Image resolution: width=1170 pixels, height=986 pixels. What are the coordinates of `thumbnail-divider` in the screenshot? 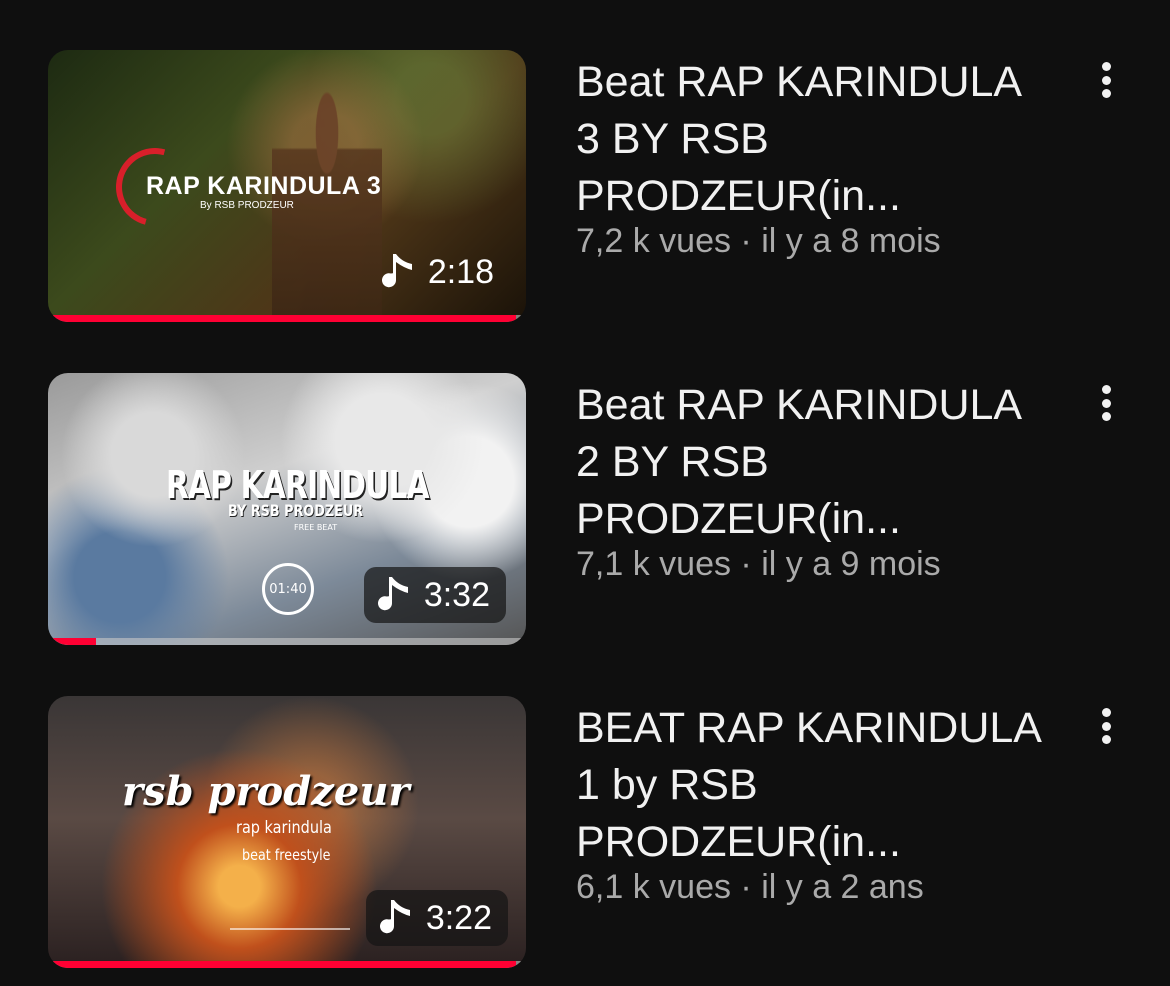 It's located at (290, 929).